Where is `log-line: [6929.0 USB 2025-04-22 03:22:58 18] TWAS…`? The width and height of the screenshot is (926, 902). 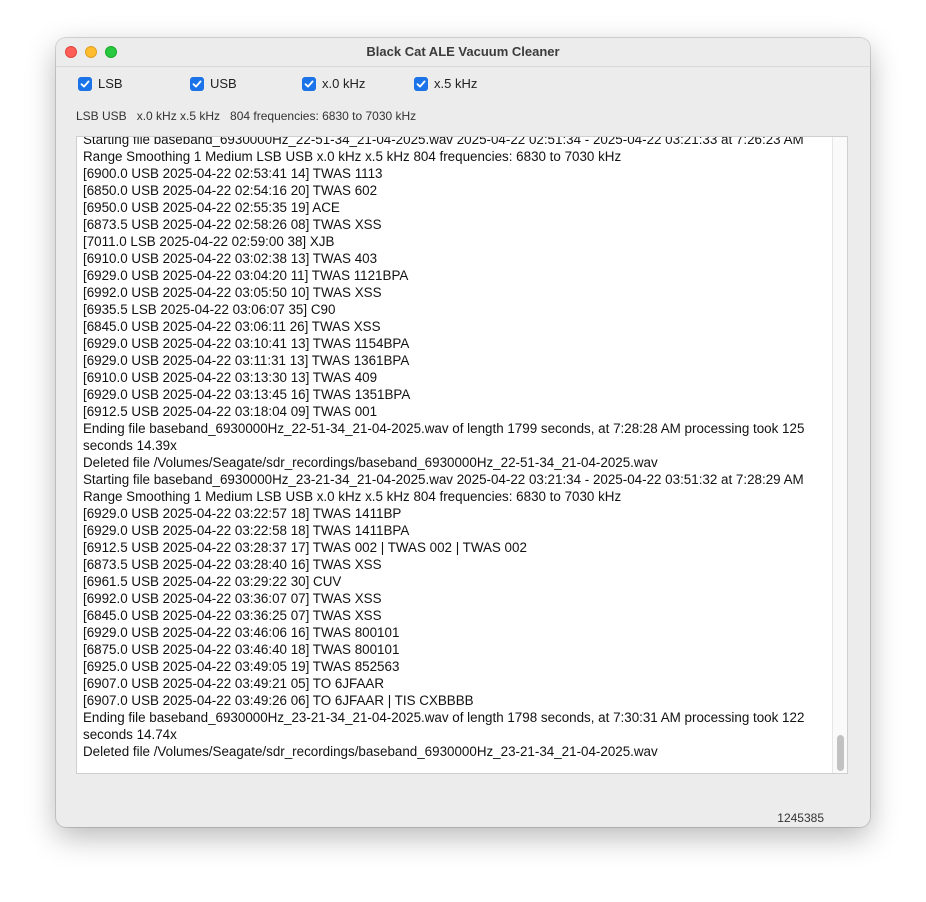
log-line: [6929.0 USB 2025-04-22 03:22:58 18] TWAS… is located at coordinates (246, 530).